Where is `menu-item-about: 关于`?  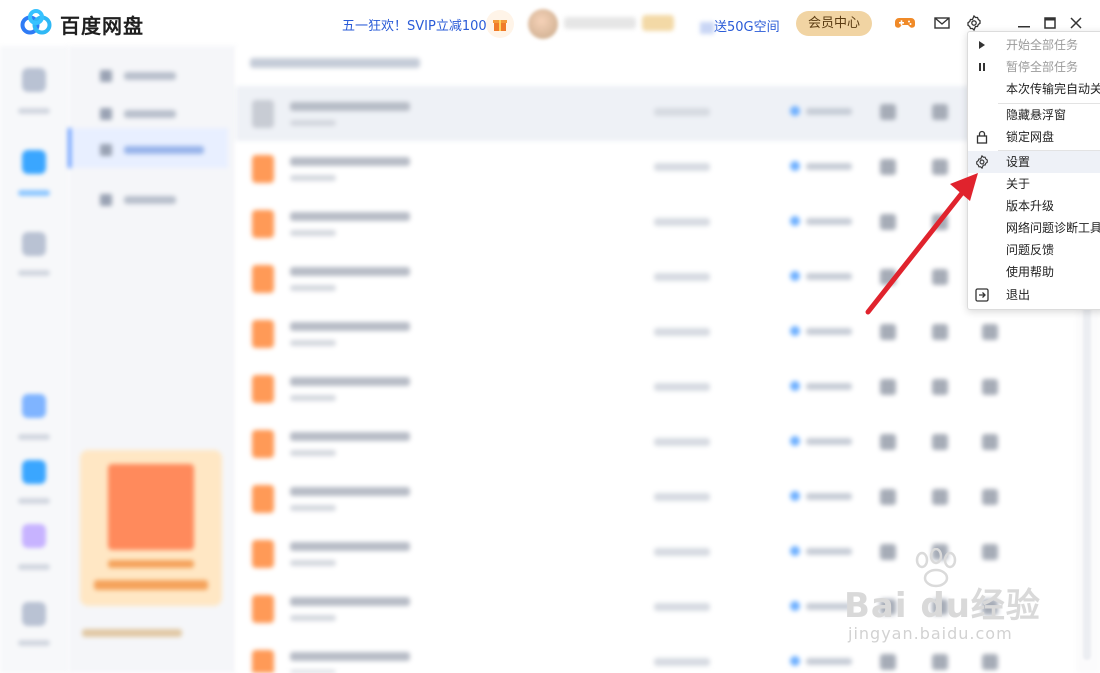 menu-item-about: 关于 is located at coordinates (1034, 184).